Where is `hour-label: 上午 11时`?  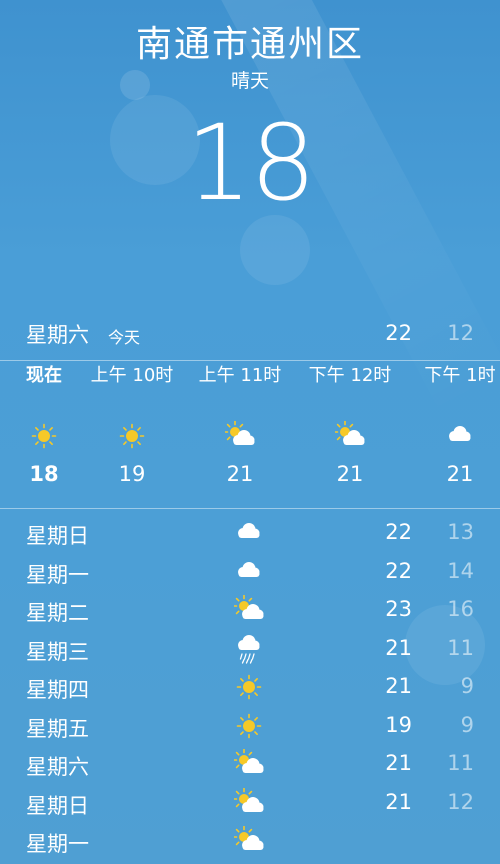 hour-label: 上午 11时 is located at coordinates (240, 375).